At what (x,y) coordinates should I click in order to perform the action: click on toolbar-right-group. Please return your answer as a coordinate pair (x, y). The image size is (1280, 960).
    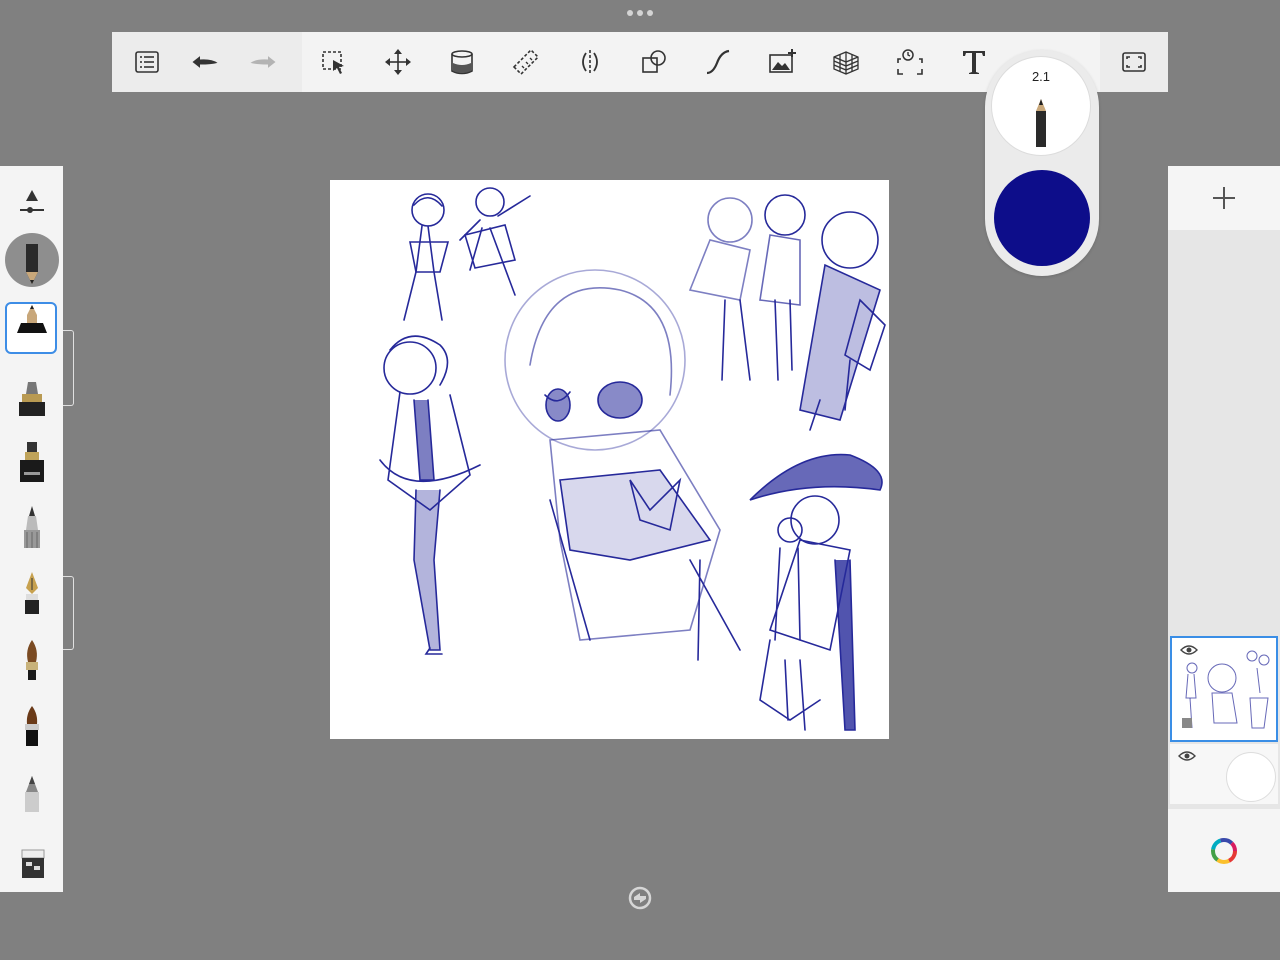
    Looking at the image, I should click on (1134, 62).